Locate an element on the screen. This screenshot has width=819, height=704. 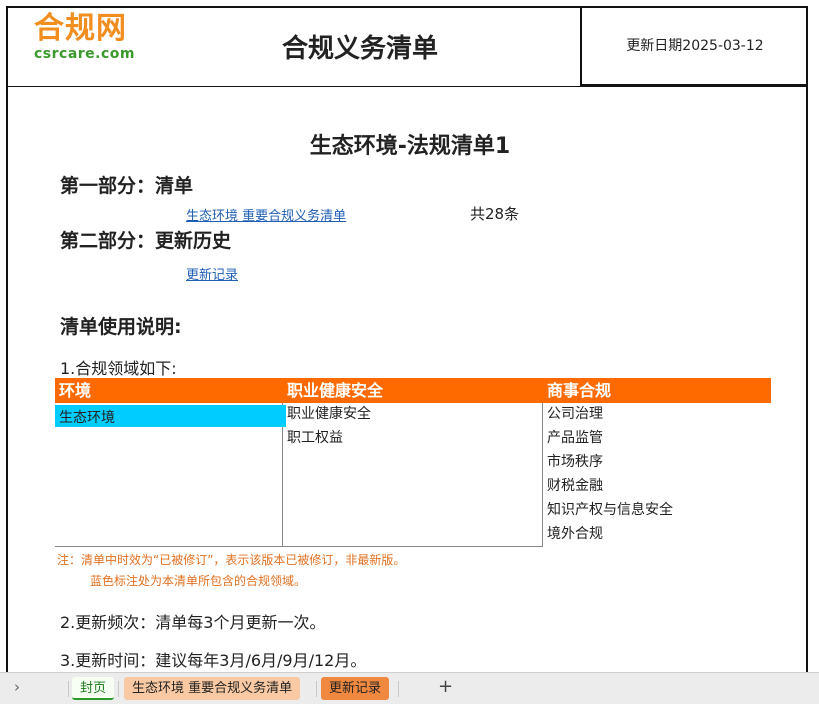
chevron-right-icon: › is located at coordinates (17, 687).